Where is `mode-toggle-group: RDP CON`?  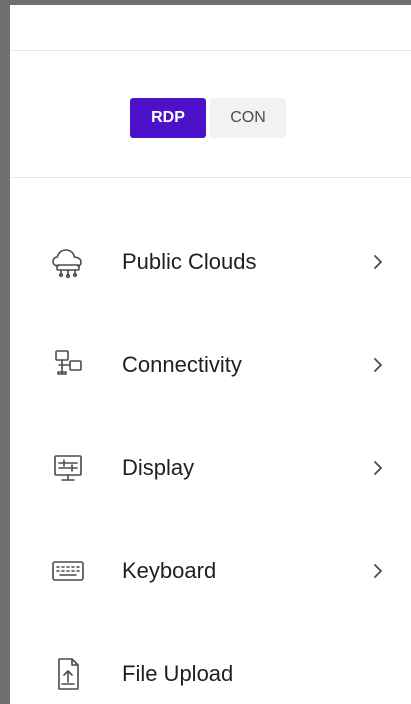
mode-toggle-group: RDP CON is located at coordinates (208, 118).